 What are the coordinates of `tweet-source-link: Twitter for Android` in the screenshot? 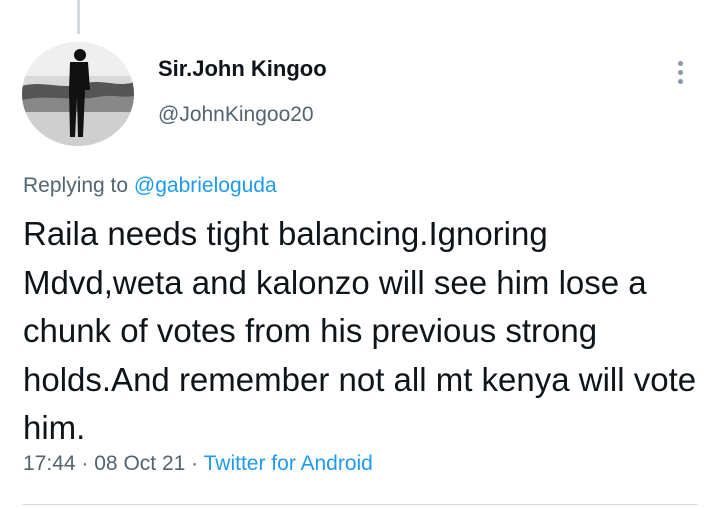 It's located at (288, 463).